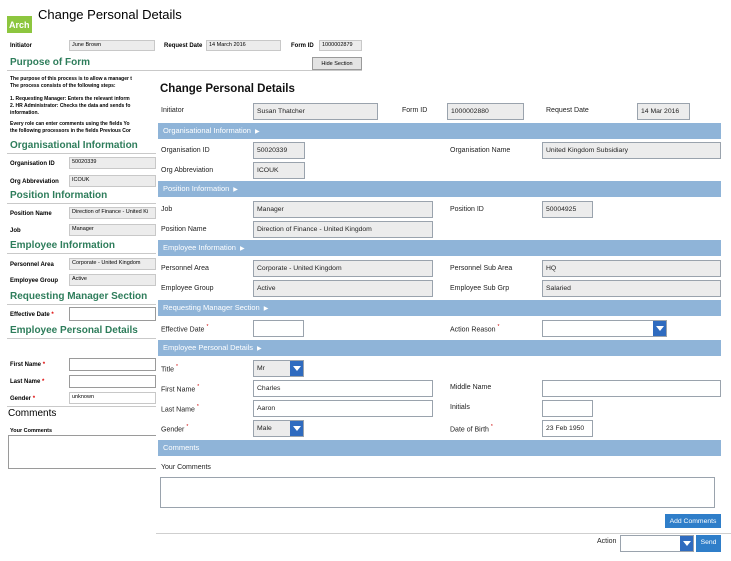 Image resolution: width=731 pixels, height=561 pixels. Describe the element at coordinates (186, 467) in the screenshot. I see `your-comments-label: Your Comments` at that location.